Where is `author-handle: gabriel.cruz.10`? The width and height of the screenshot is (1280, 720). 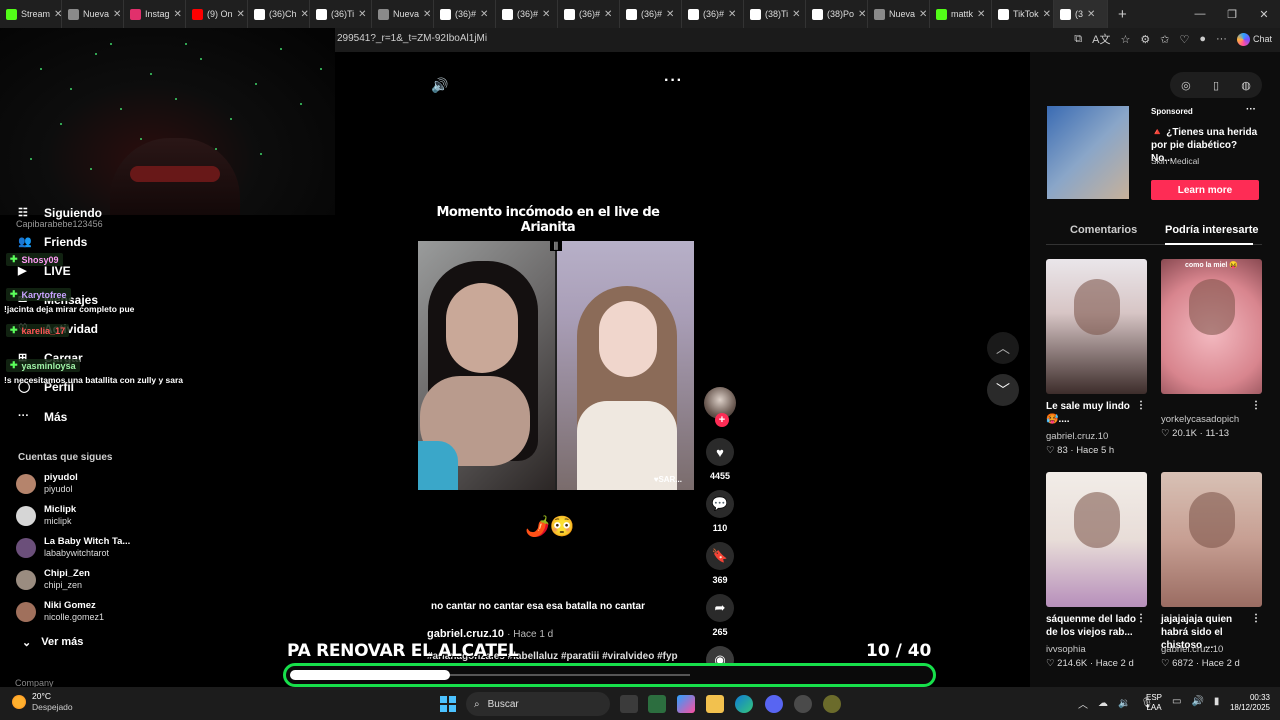
author-handle: gabriel.cruz.10 is located at coordinates (465, 634).